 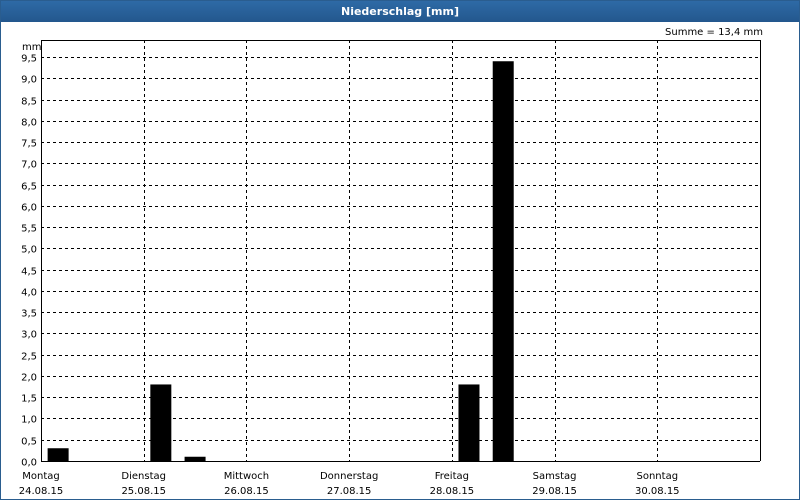 What do you see at coordinates (349, 491) in the screenshot?
I see `x-date-label: 27.08.15` at bounding box center [349, 491].